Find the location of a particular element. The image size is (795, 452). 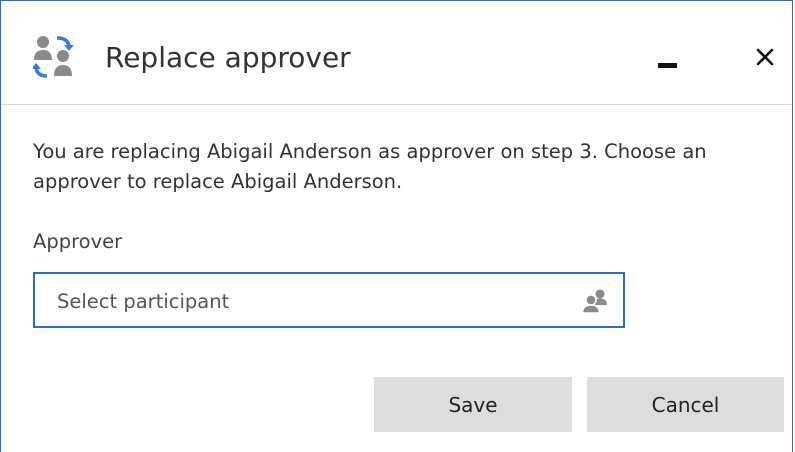

close-button is located at coordinates (765, 55).